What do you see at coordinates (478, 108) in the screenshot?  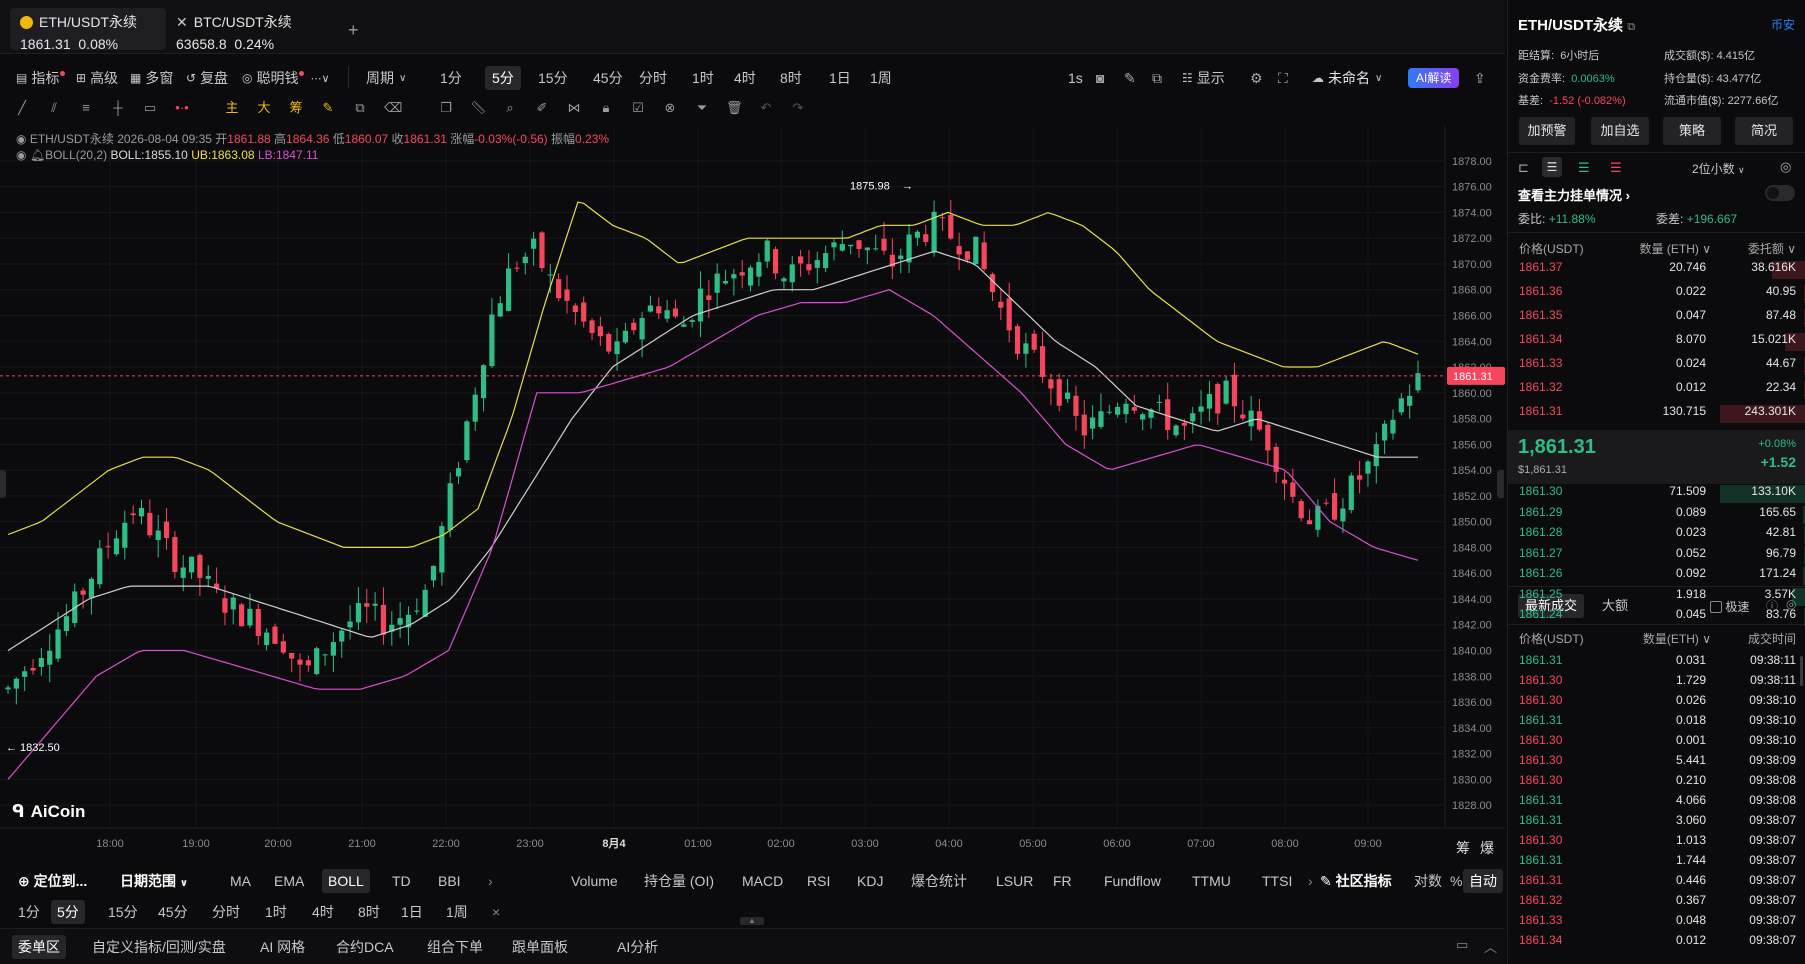 I see `ruler-tool-icon: 📏︎` at bounding box center [478, 108].